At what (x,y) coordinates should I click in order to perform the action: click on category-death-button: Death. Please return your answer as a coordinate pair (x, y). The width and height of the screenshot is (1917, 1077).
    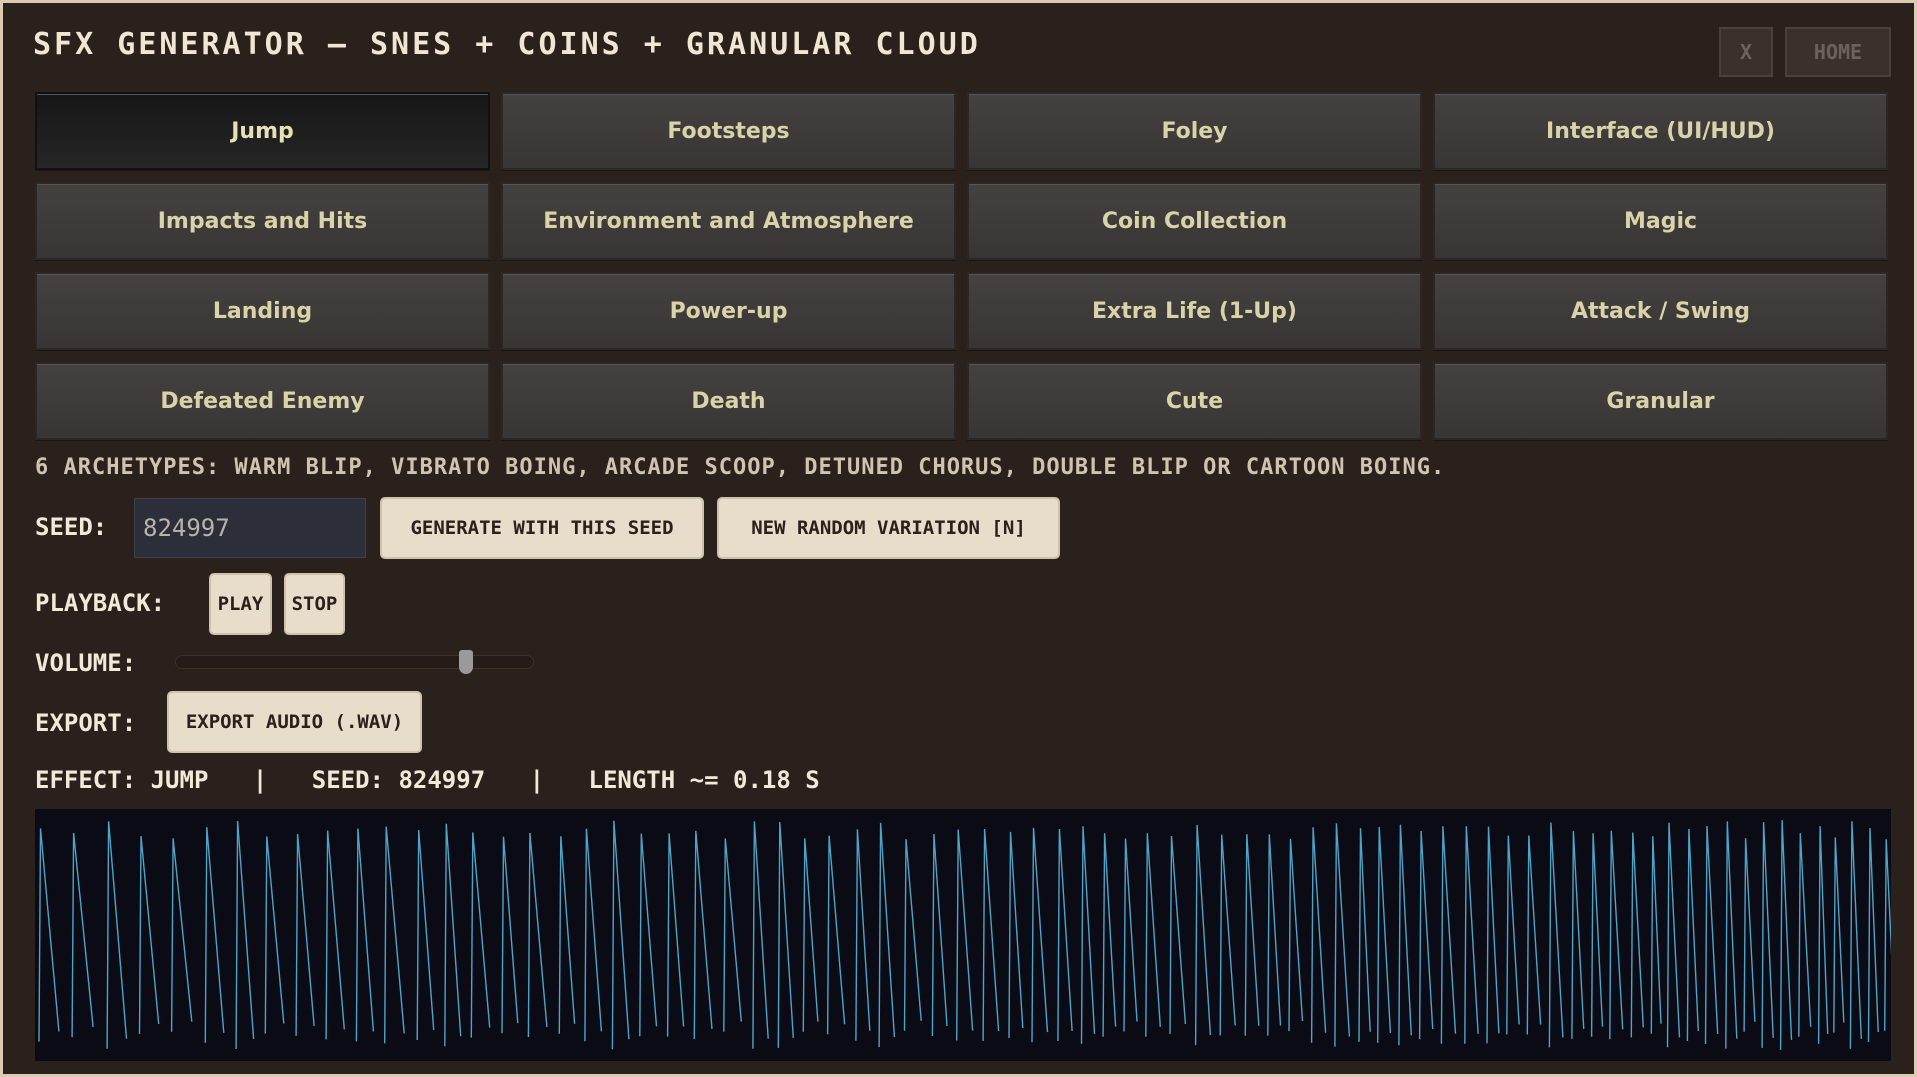
    Looking at the image, I should click on (728, 401).